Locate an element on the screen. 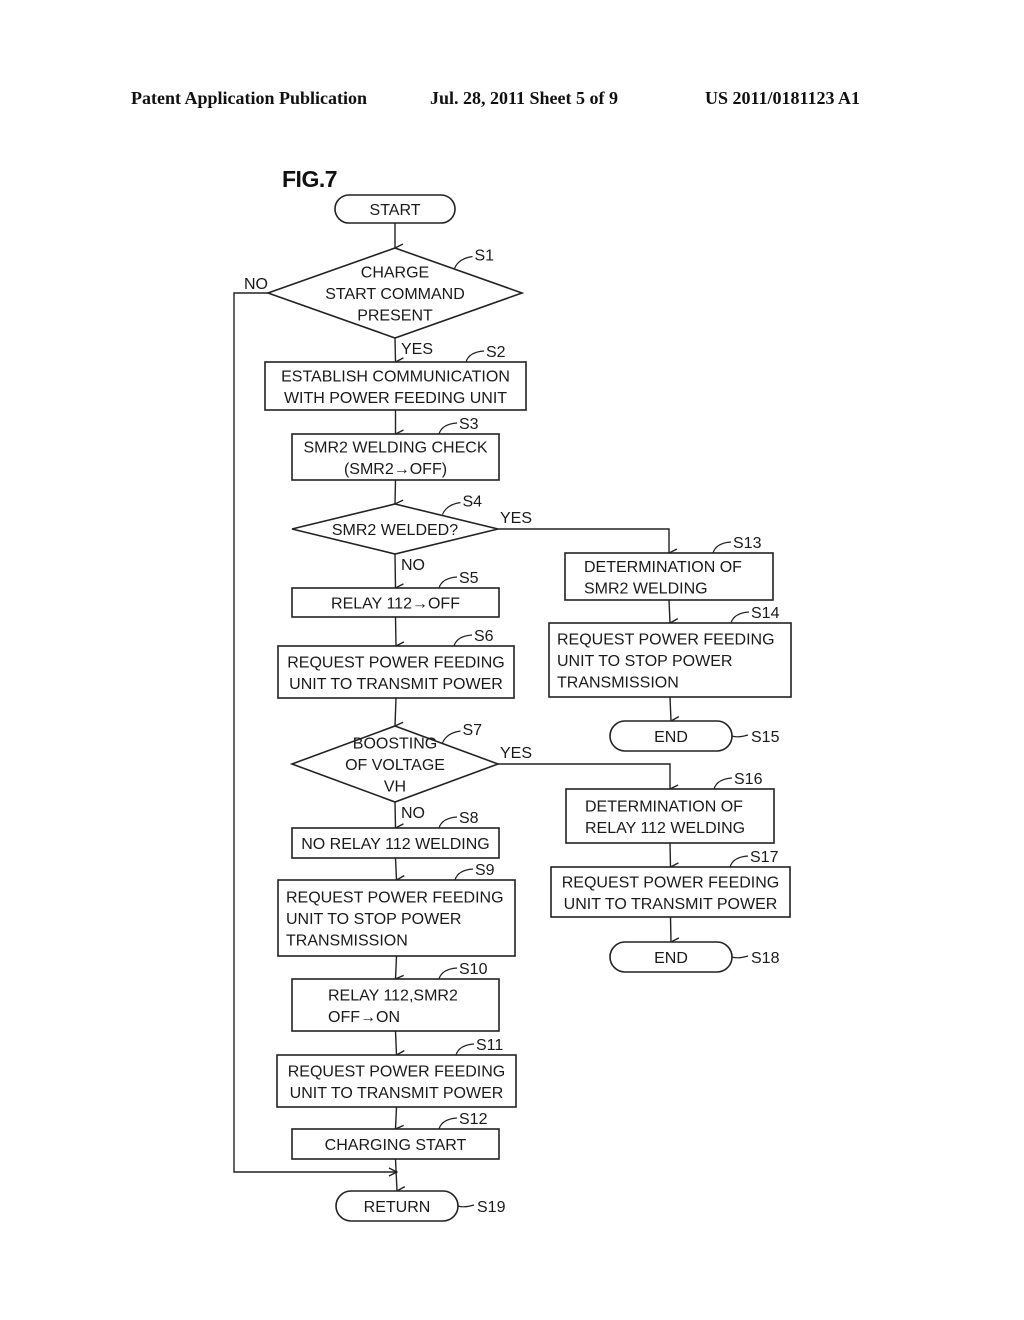 This screenshot has height=1320, width=1024. node-text-line: CHARGING START is located at coordinates (396, 1145).